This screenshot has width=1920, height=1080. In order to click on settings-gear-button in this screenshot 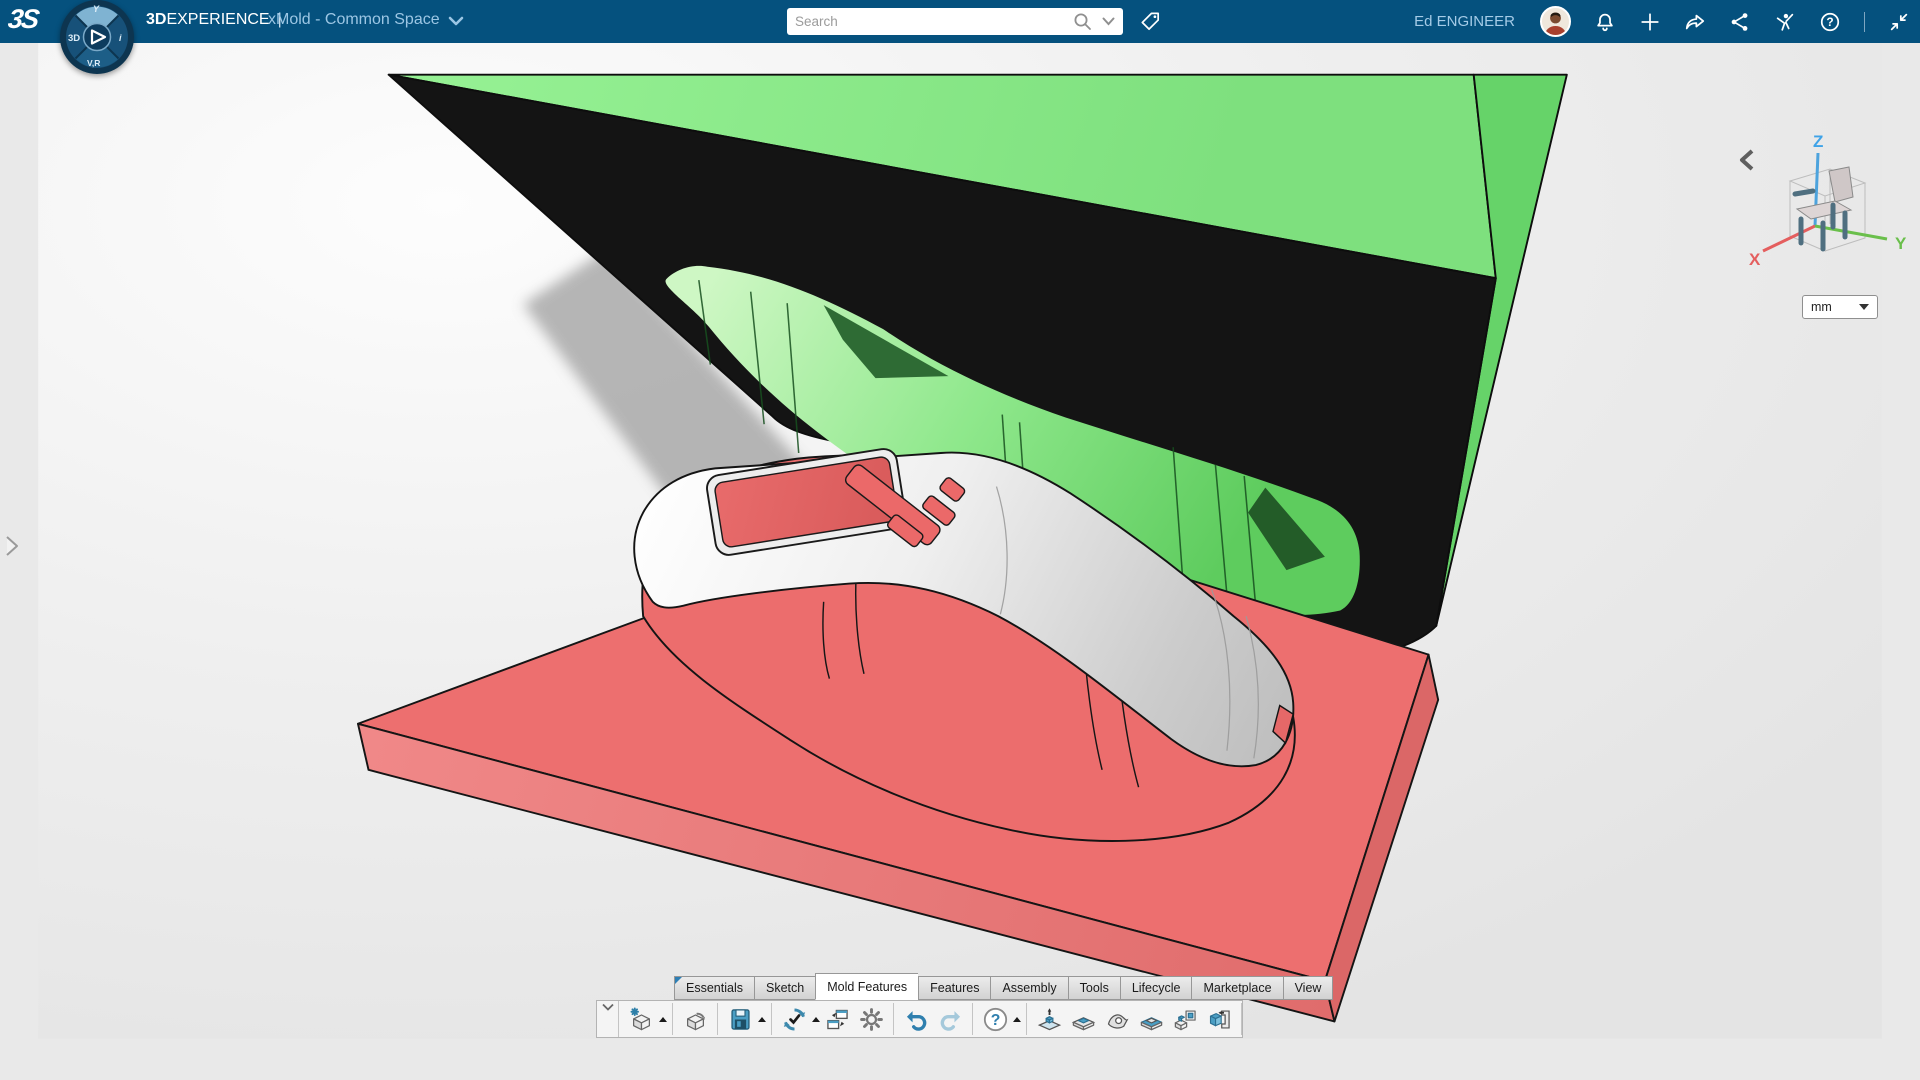, I will do `click(871, 1019)`.